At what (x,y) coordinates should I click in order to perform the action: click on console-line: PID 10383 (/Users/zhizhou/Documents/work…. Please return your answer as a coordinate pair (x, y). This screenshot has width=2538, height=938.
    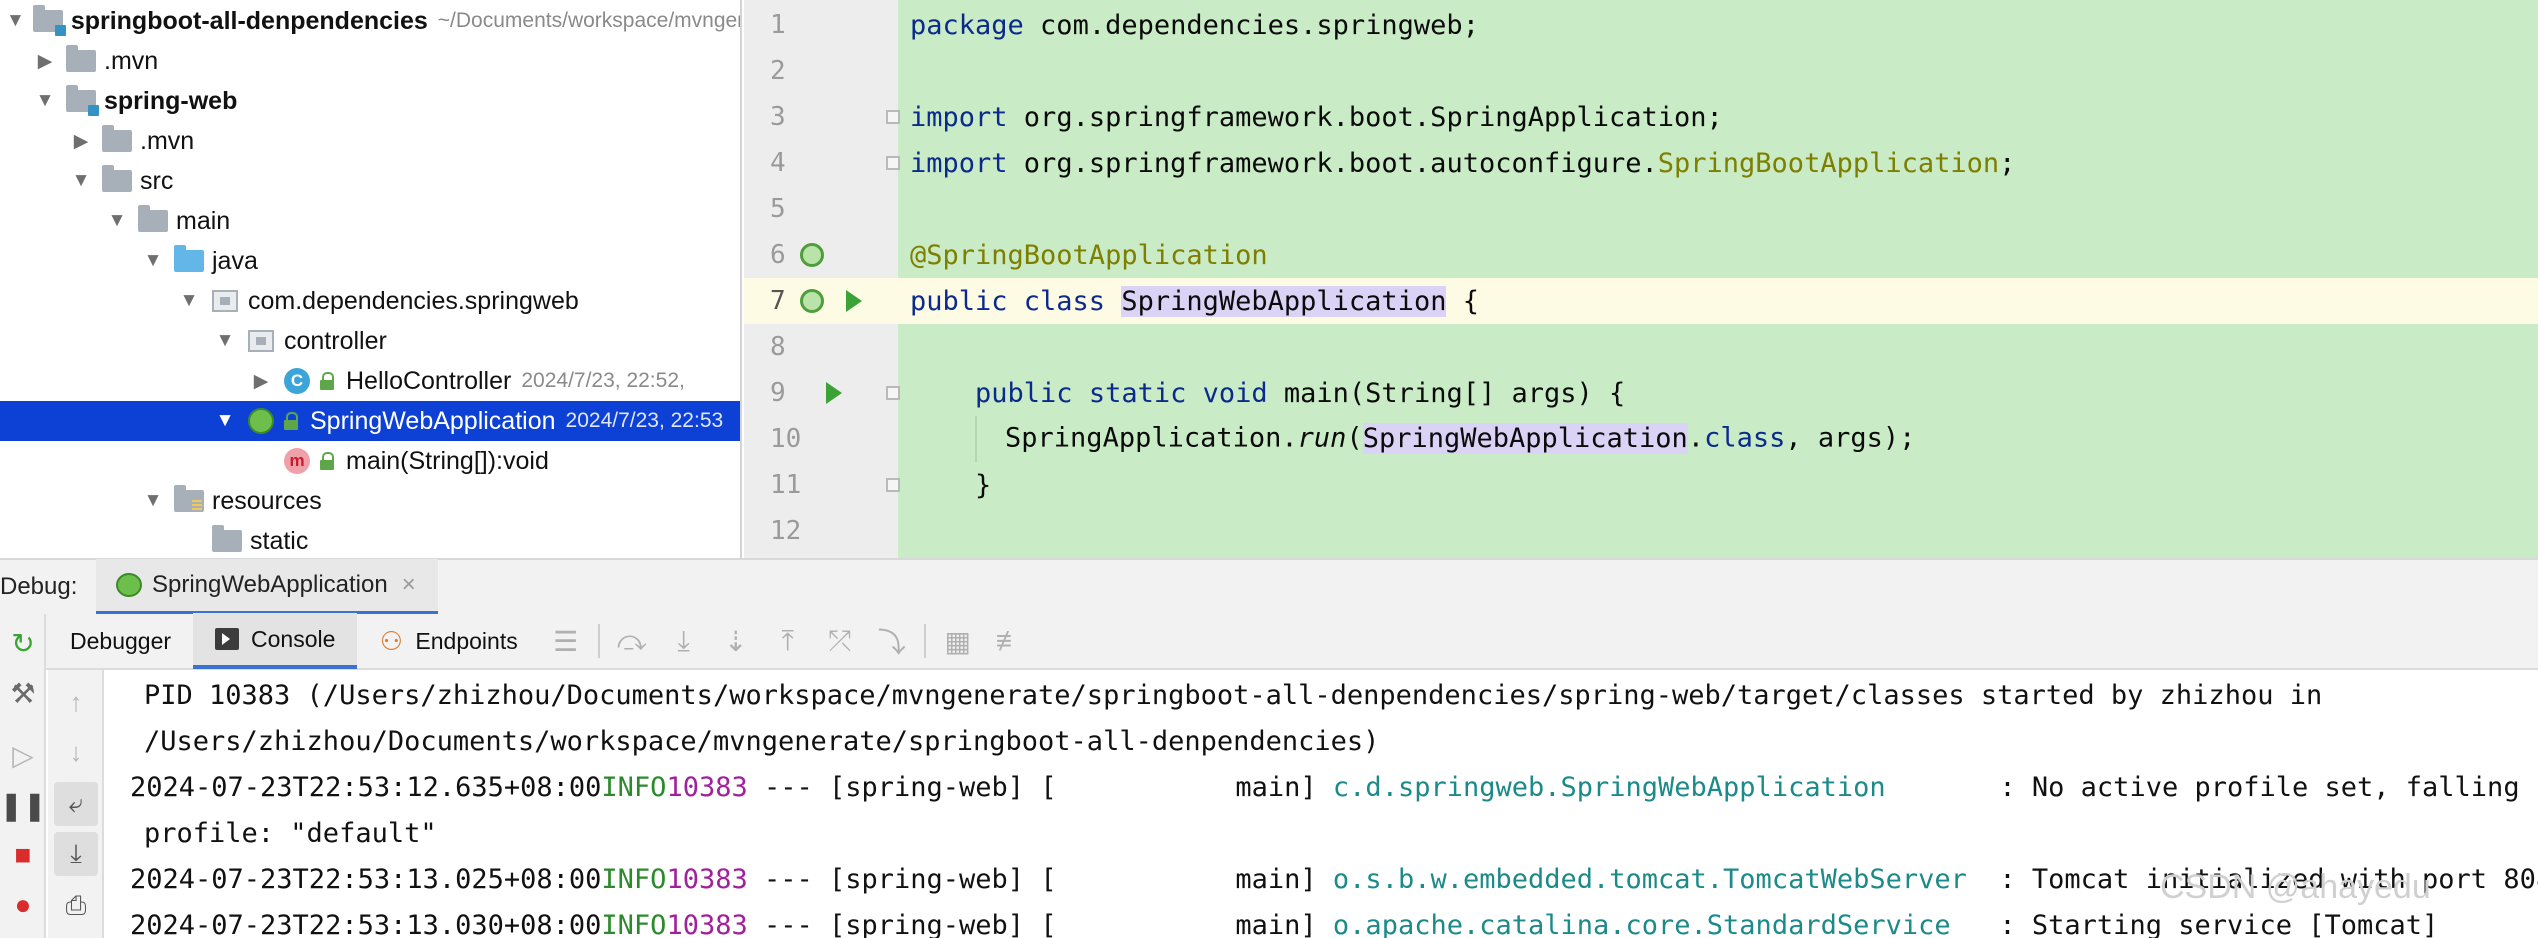
    Looking at the image, I should click on (1233, 695).